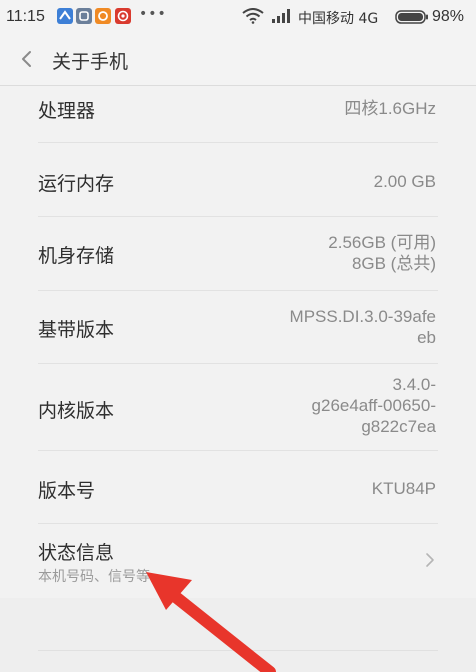 The image size is (476, 672). What do you see at coordinates (211, 622) in the screenshot?
I see `annotation-arrow-icon` at bounding box center [211, 622].